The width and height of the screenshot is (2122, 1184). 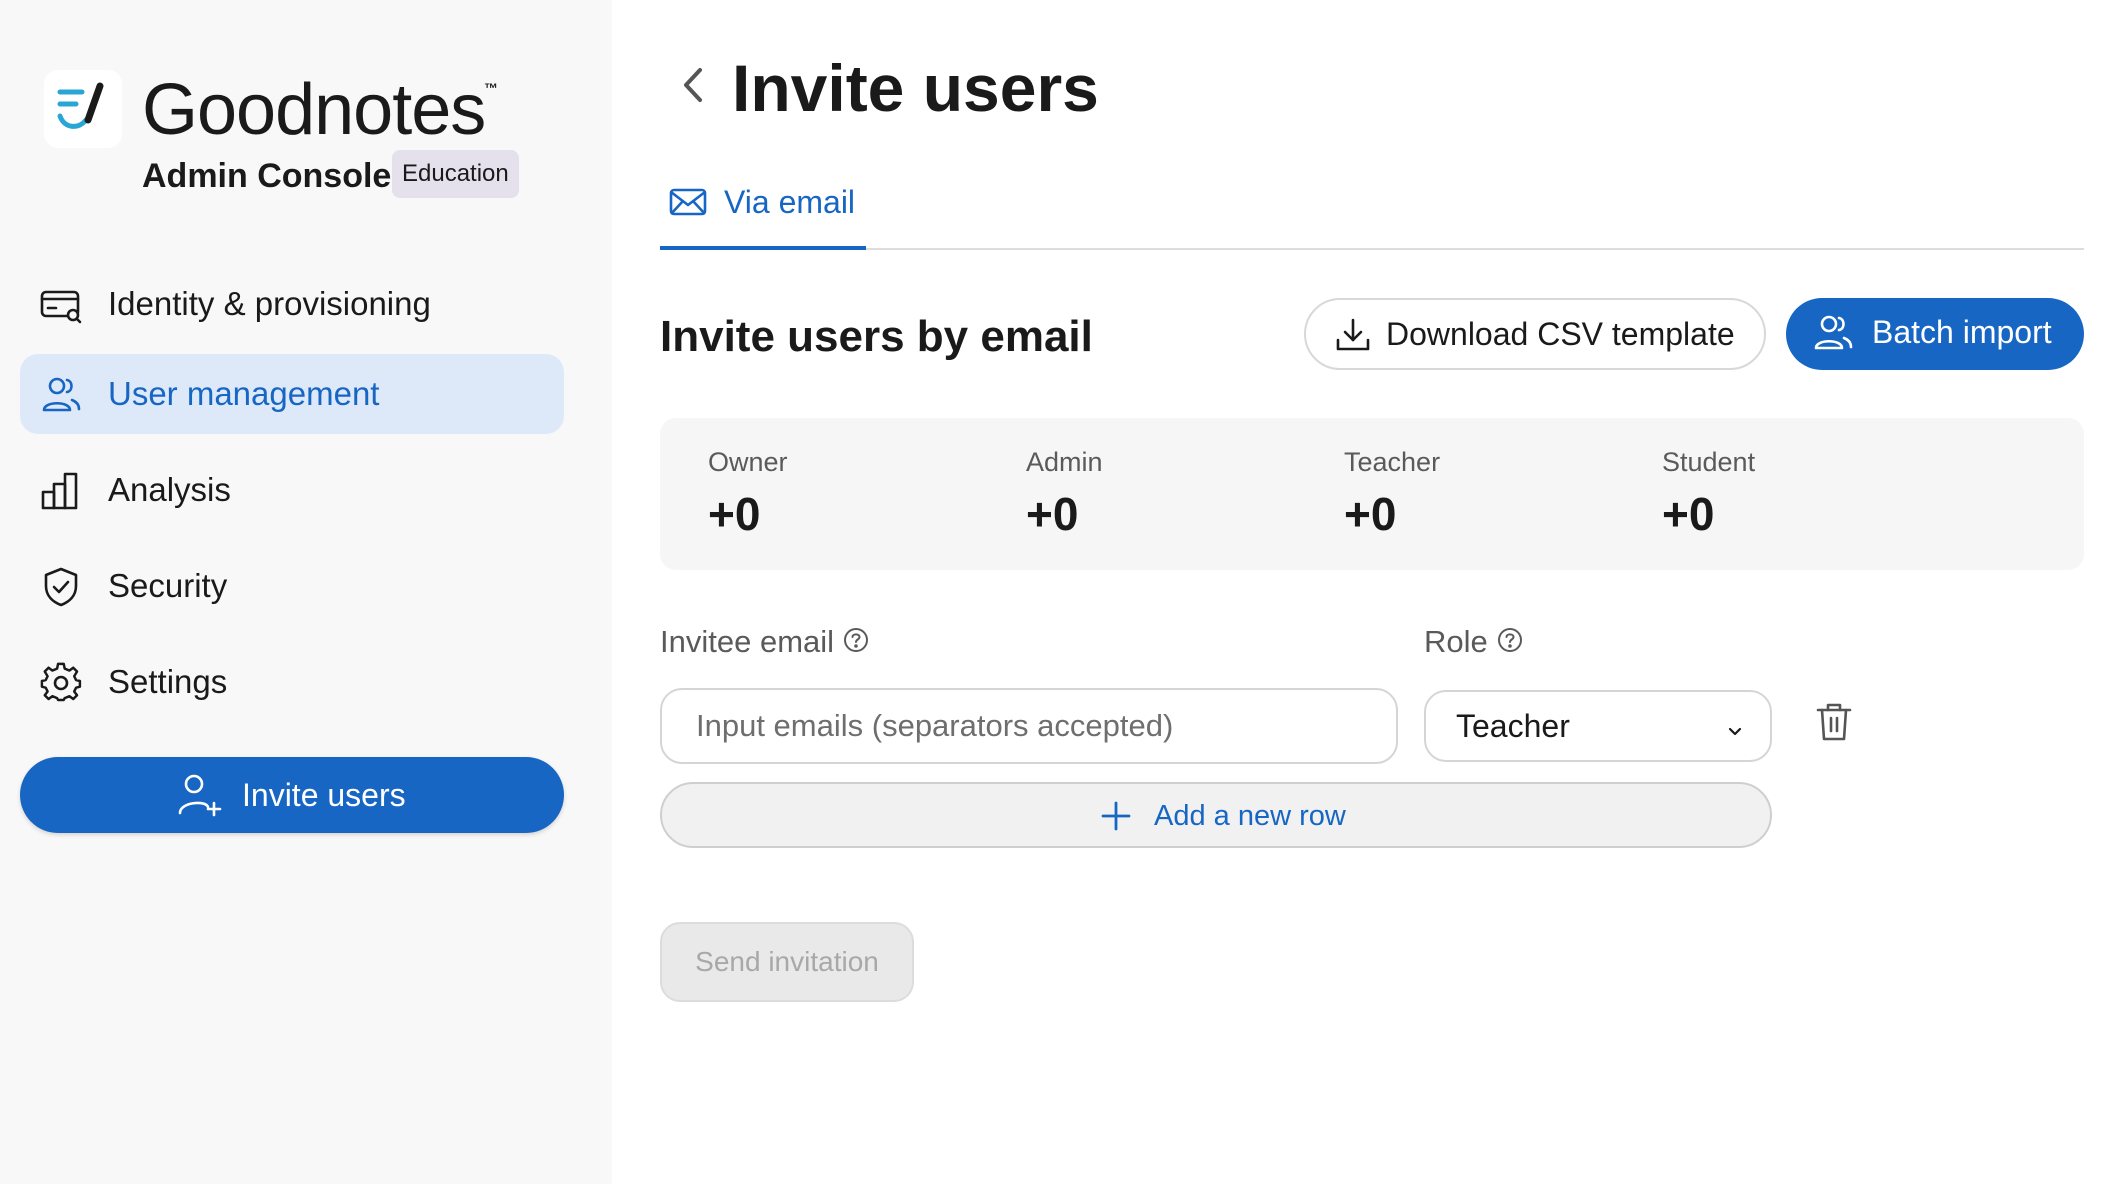 I want to click on add-user-icon, so click(x=200, y=799).